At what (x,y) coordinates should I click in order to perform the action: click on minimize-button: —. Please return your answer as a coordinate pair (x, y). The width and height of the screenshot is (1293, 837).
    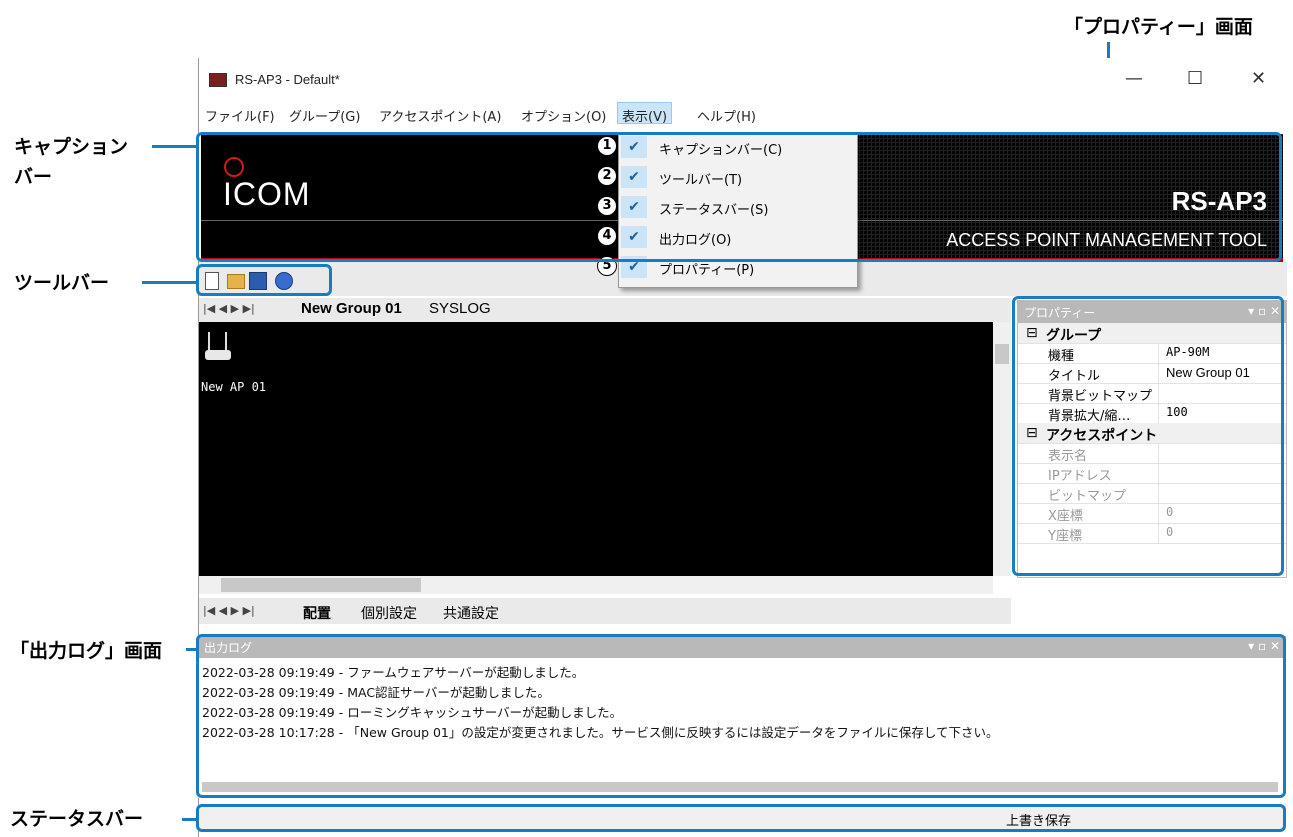
    Looking at the image, I should click on (1134, 78).